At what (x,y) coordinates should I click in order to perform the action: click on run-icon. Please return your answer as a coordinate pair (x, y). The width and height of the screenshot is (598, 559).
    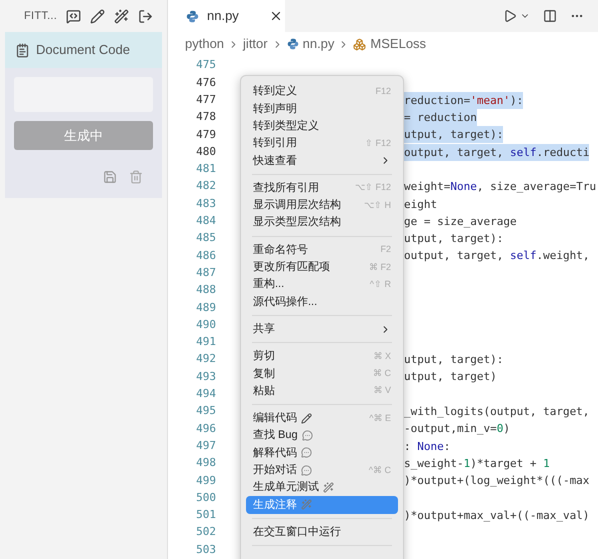
    Looking at the image, I should click on (510, 16).